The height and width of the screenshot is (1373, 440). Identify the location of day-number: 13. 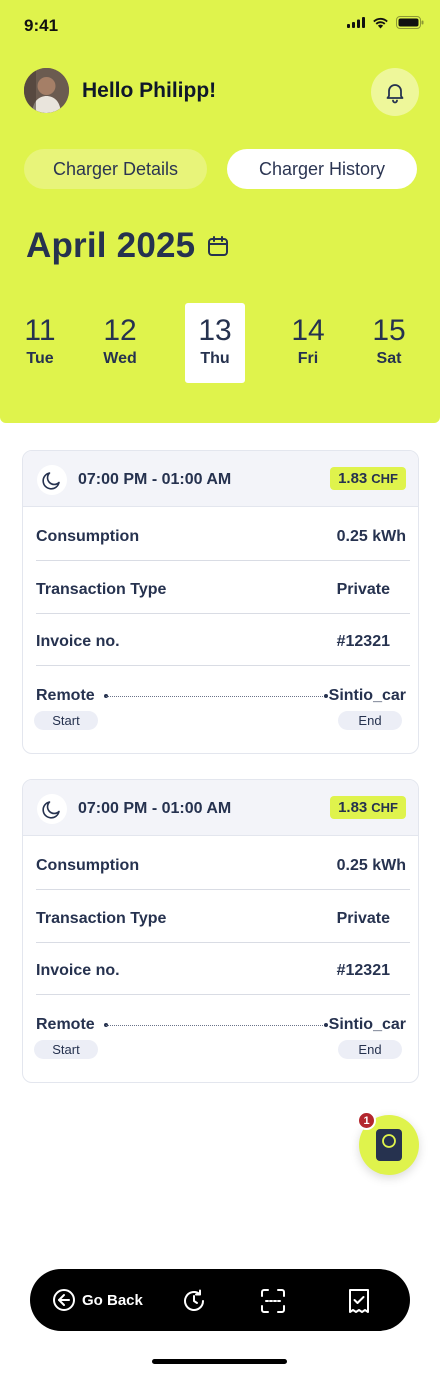
(215, 330).